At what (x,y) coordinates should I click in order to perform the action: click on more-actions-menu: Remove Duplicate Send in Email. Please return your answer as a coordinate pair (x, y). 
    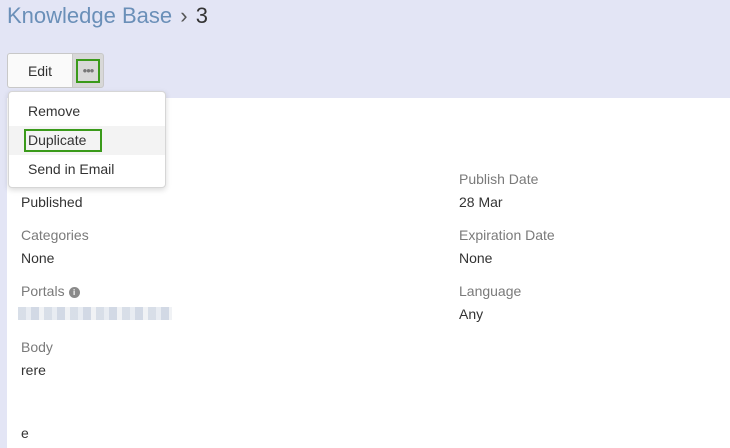
    Looking at the image, I should click on (87, 139).